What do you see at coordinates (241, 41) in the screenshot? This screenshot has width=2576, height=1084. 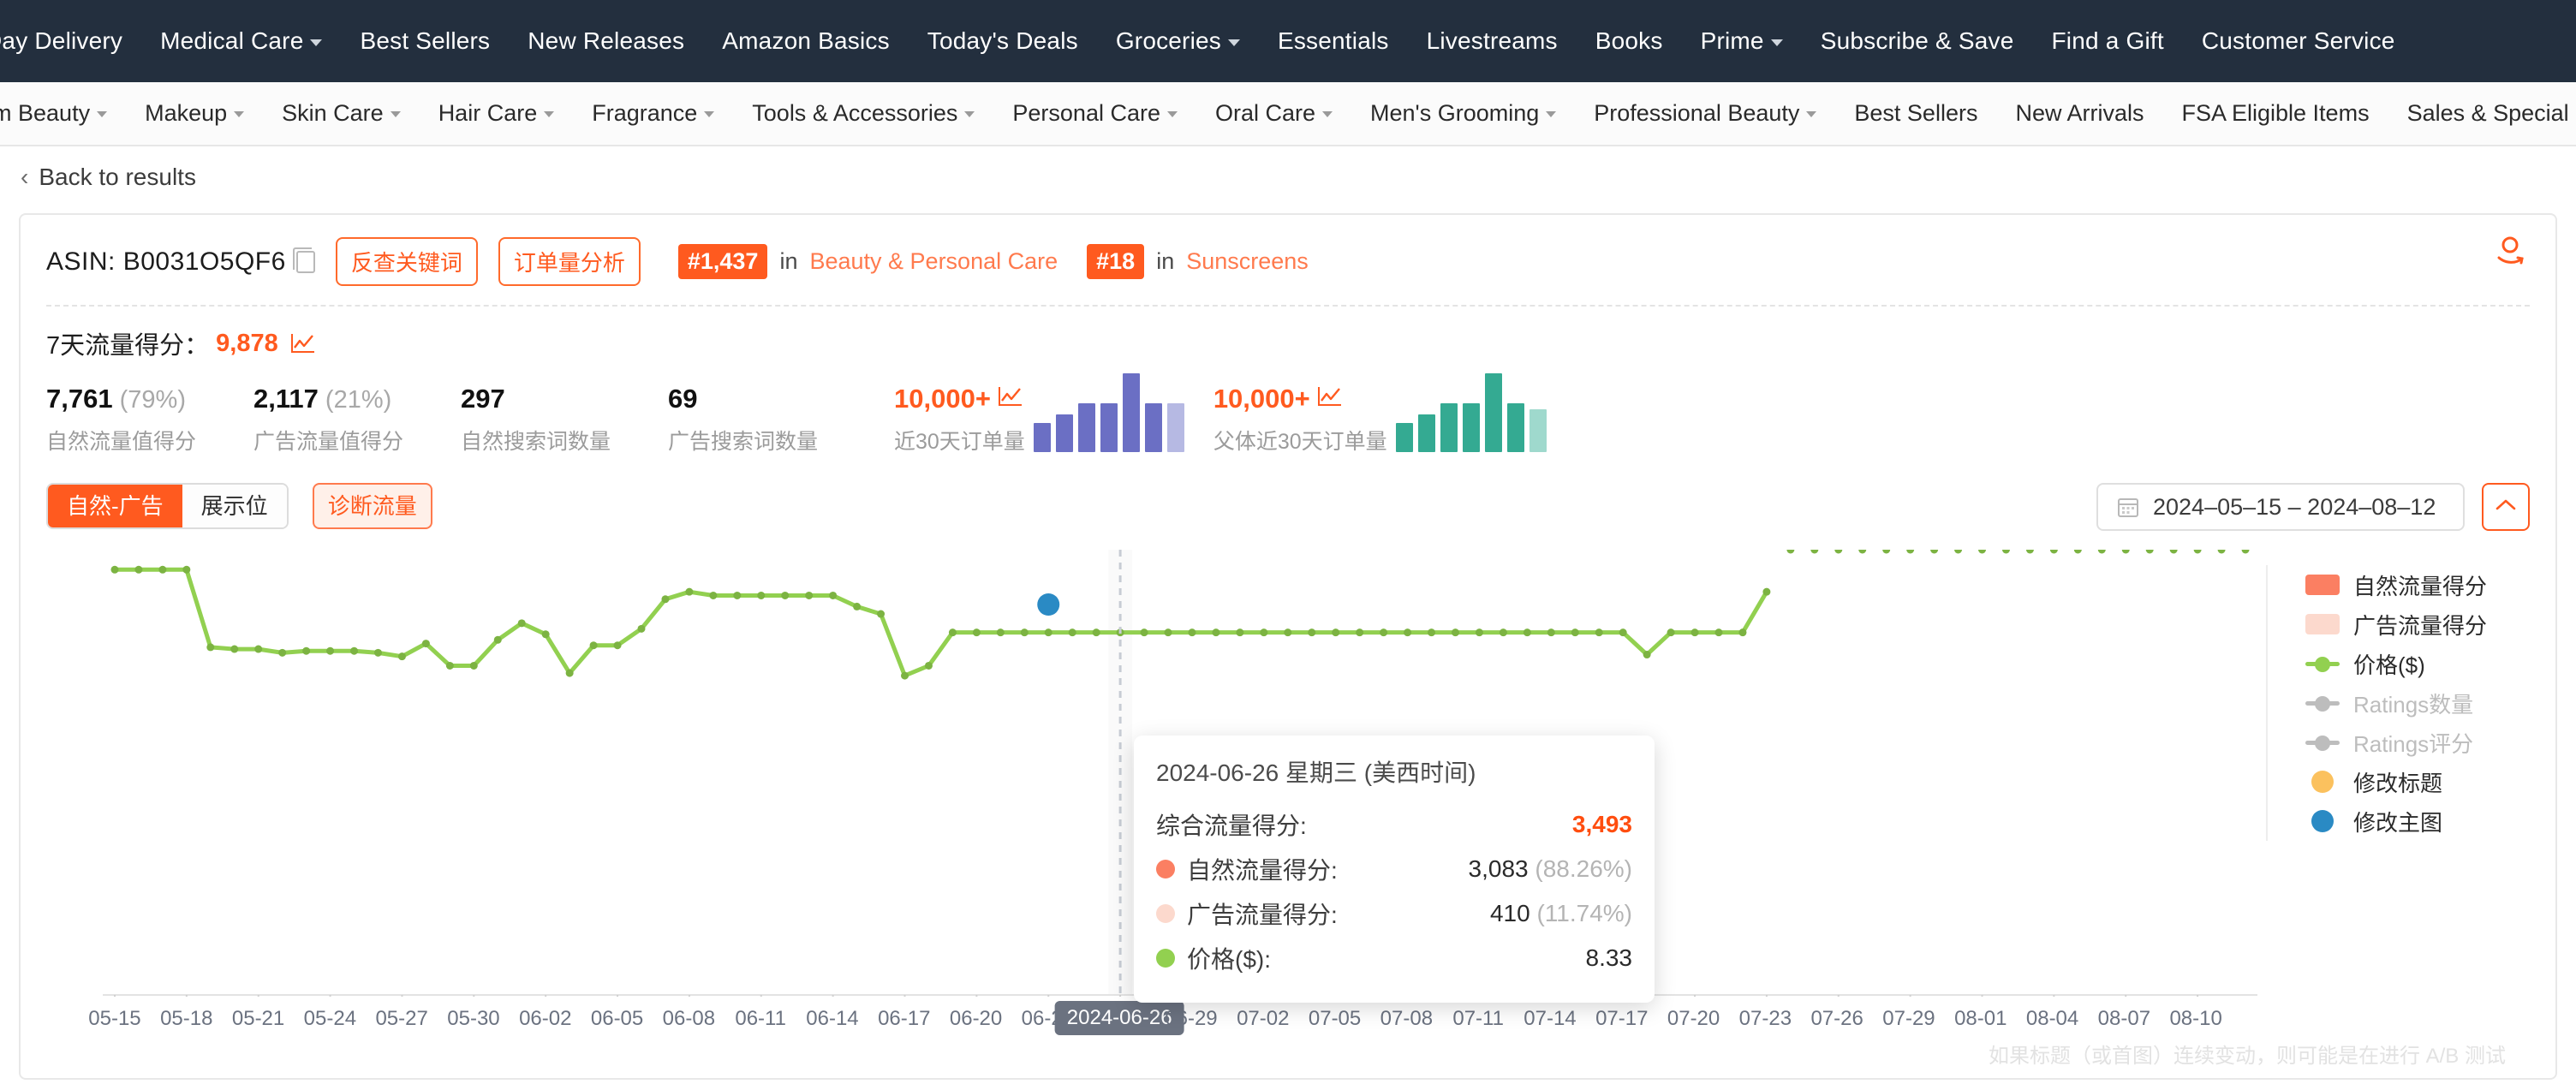 I see `top-nav-item: Medical Care` at bounding box center [241, 41].